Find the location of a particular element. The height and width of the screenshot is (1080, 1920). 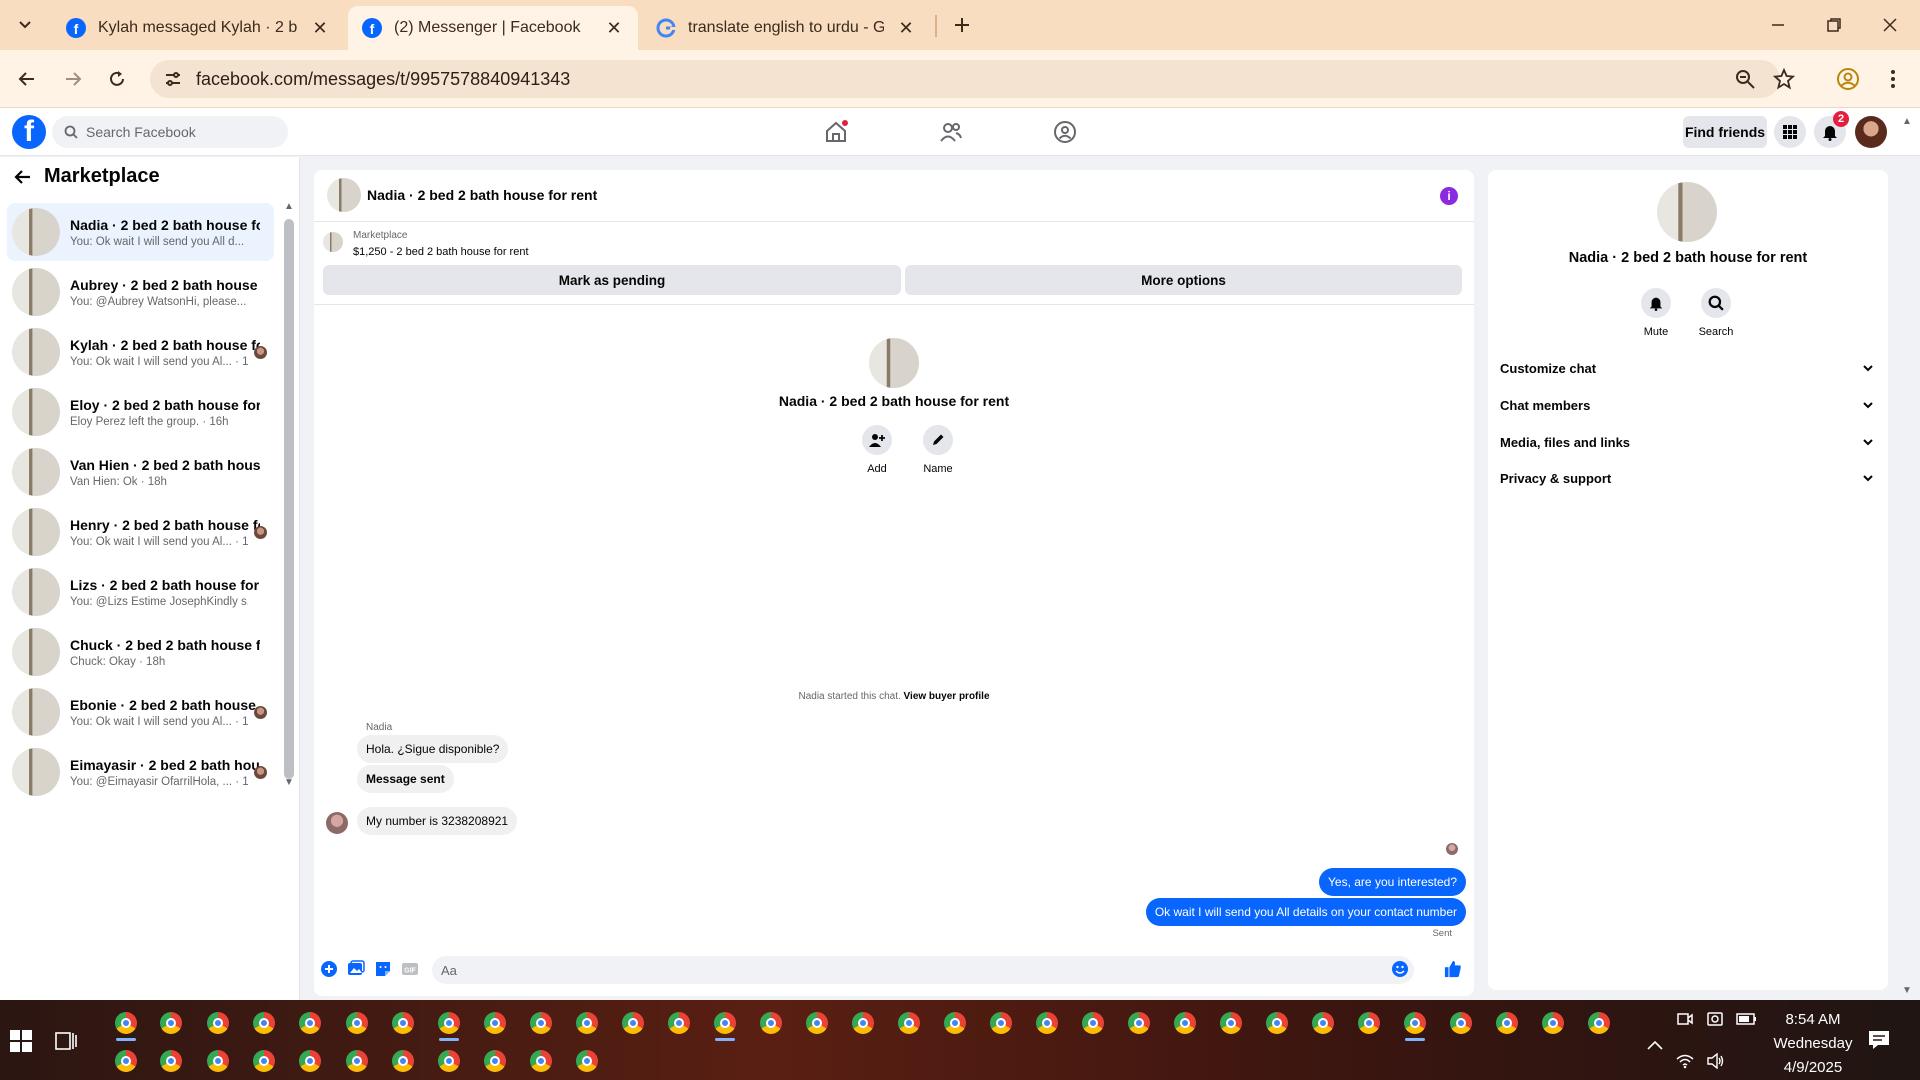

mark-as-pending-button: Mark as pending is located at coordinates (612, 280).